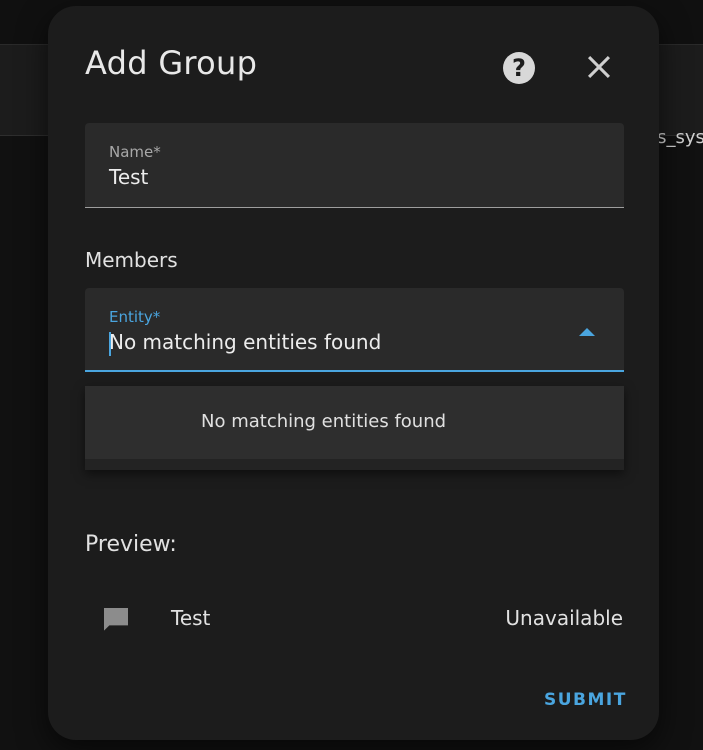 The width and height of the screenshot is (703, 750). Describe the element at coordinates (599, 67) in the screenshot. I see `close-icon` at that location.